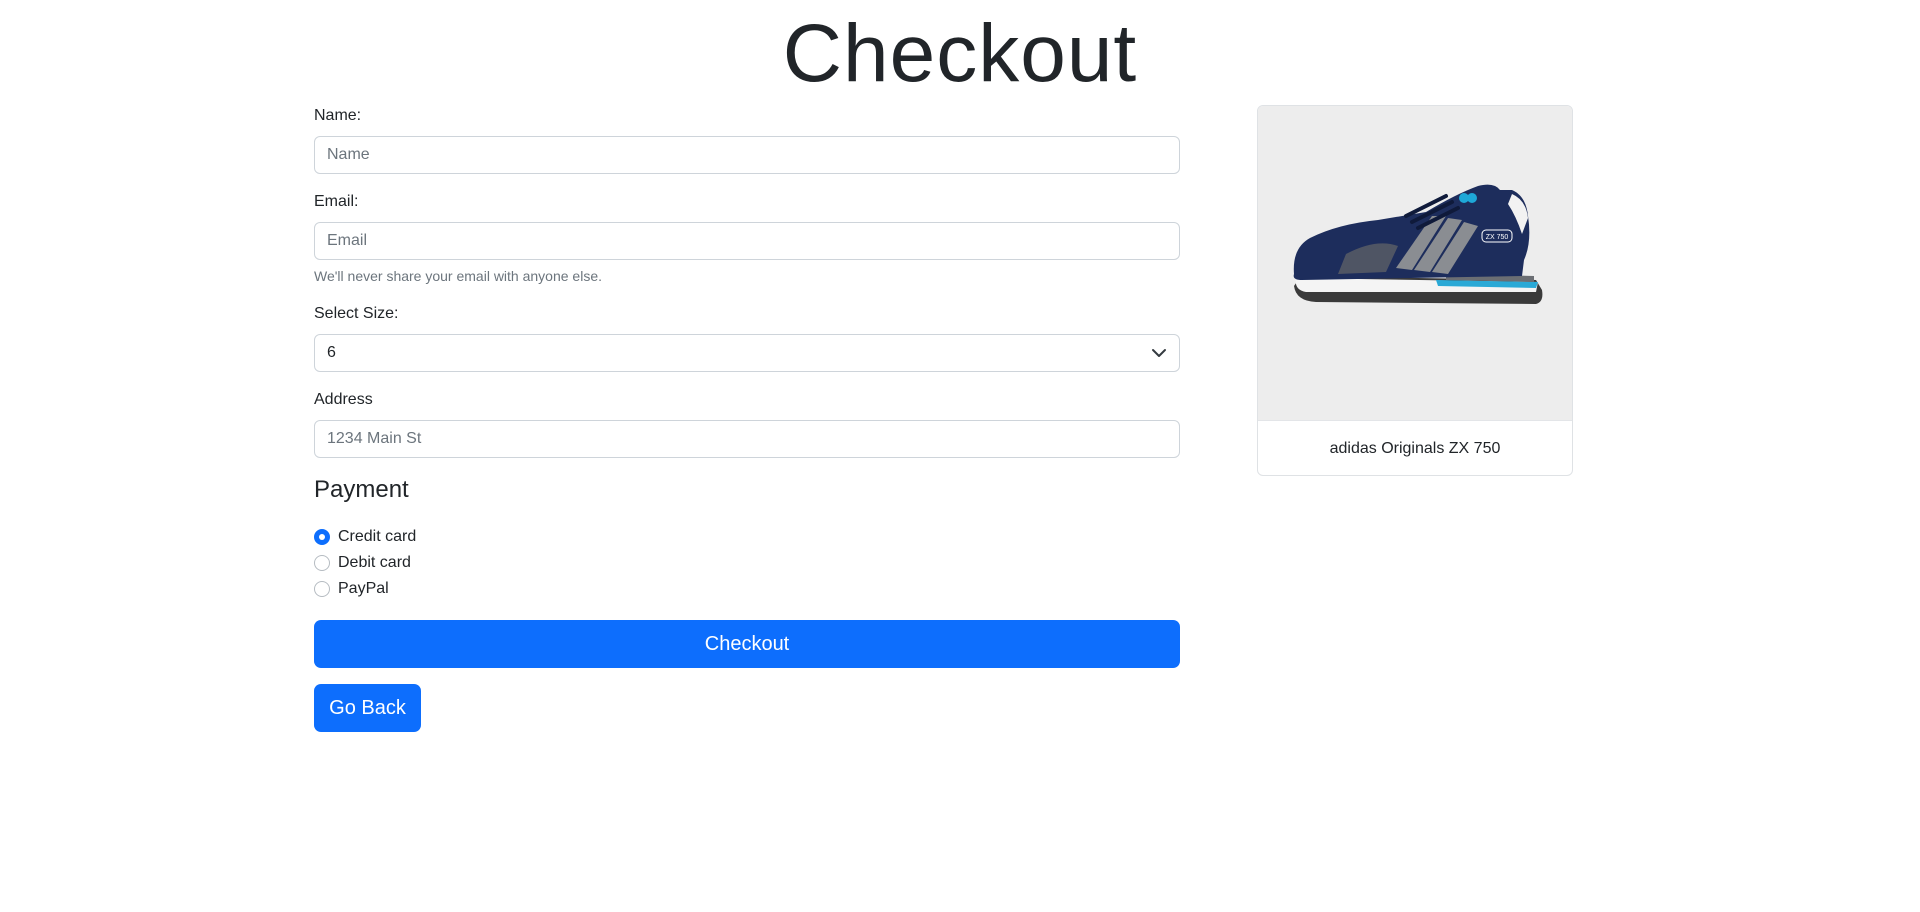 The image size is (1920, 912). What do you see at coordinates (1418, 244) in the screenshot?
I see `sneaker-illustration: ZX 750` at bounding box center [1418, 244].